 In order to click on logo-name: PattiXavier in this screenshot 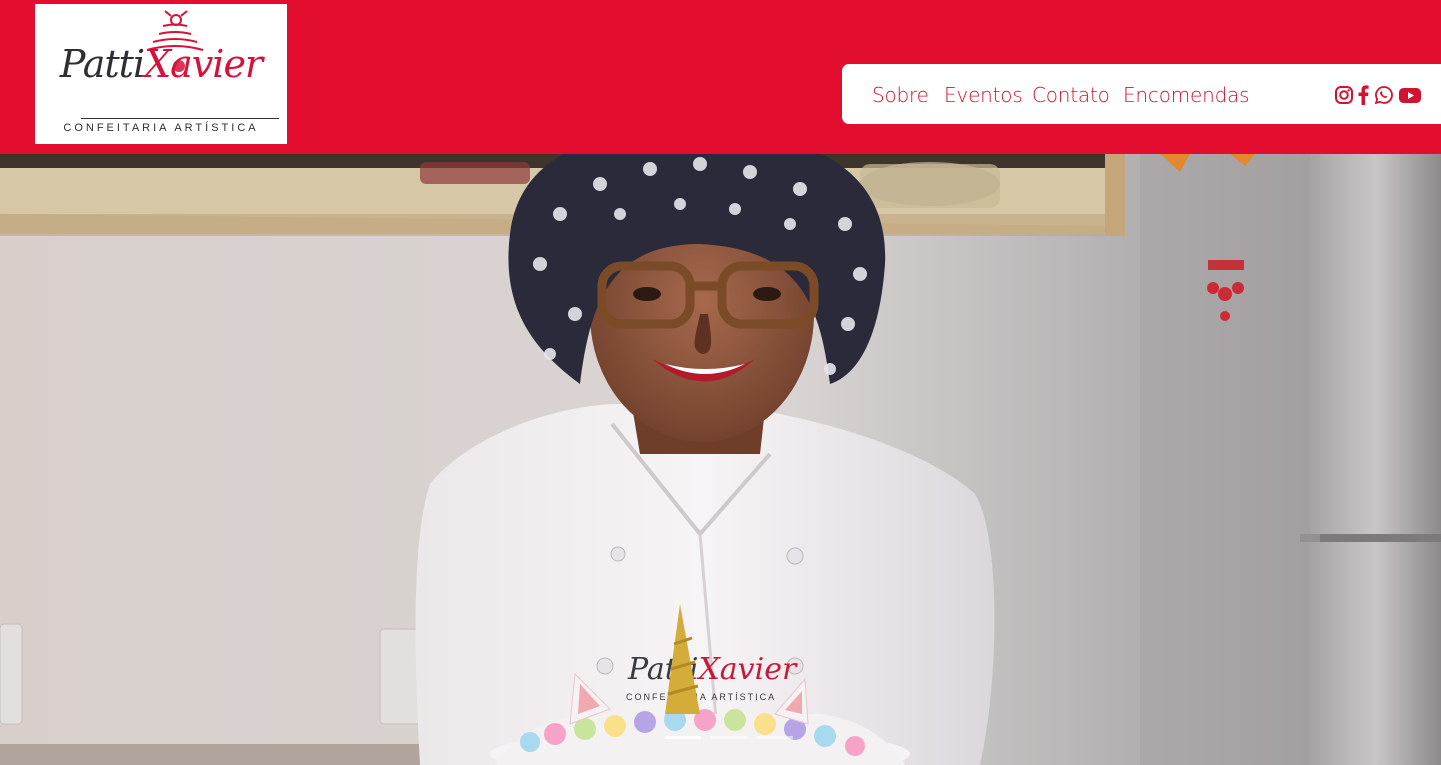, I will do `click(161, 64)`.